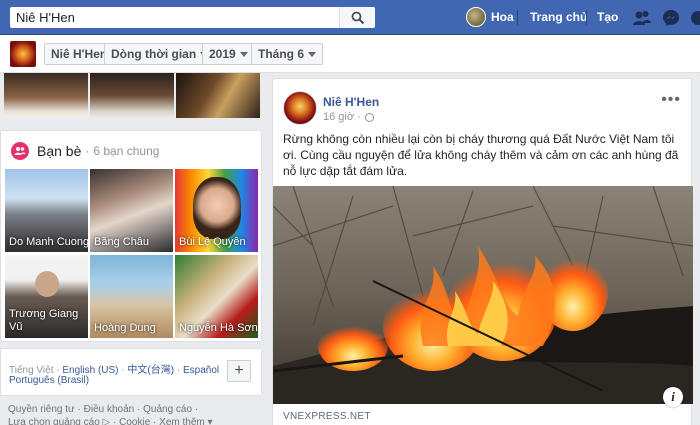 The width and height of the screenshot is (700, 425). I want to click on language-list-line2: Português (Brasil), so click(49, 380).